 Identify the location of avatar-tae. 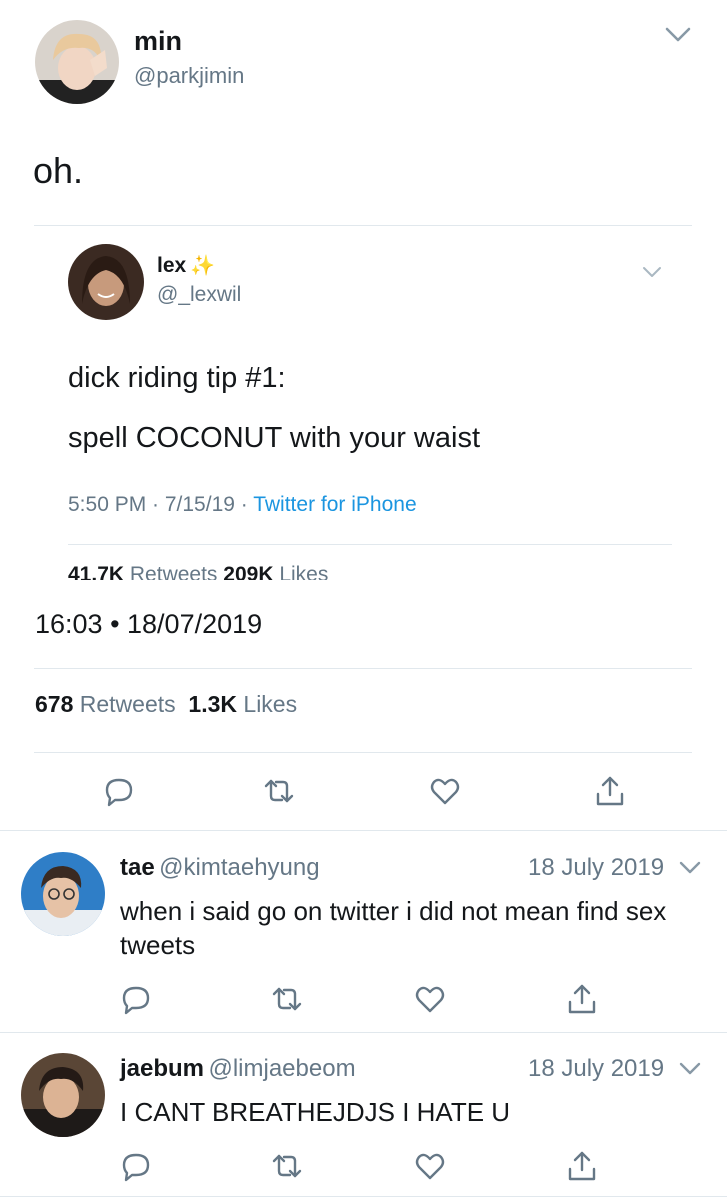
(63, 894).